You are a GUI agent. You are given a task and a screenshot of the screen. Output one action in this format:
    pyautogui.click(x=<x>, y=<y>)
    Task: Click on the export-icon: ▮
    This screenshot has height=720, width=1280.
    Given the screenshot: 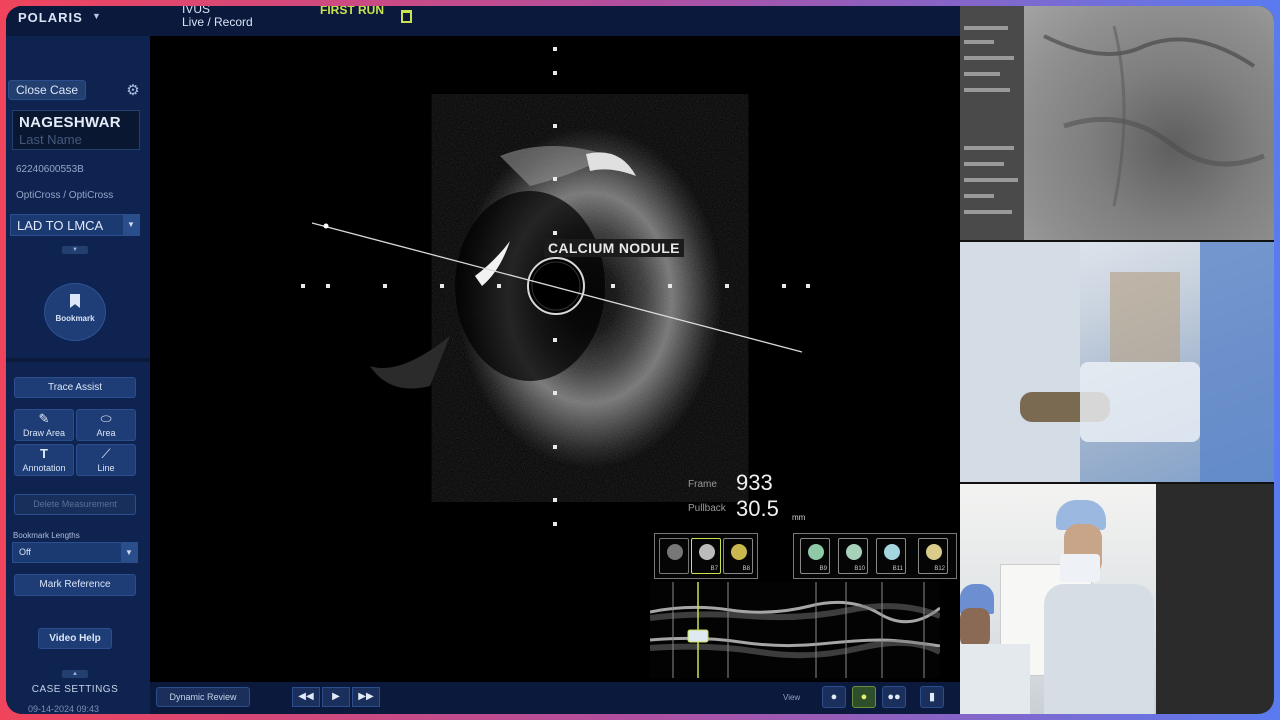 What is the action you would take?
    pyautogui.click(x=932, y=697)
    